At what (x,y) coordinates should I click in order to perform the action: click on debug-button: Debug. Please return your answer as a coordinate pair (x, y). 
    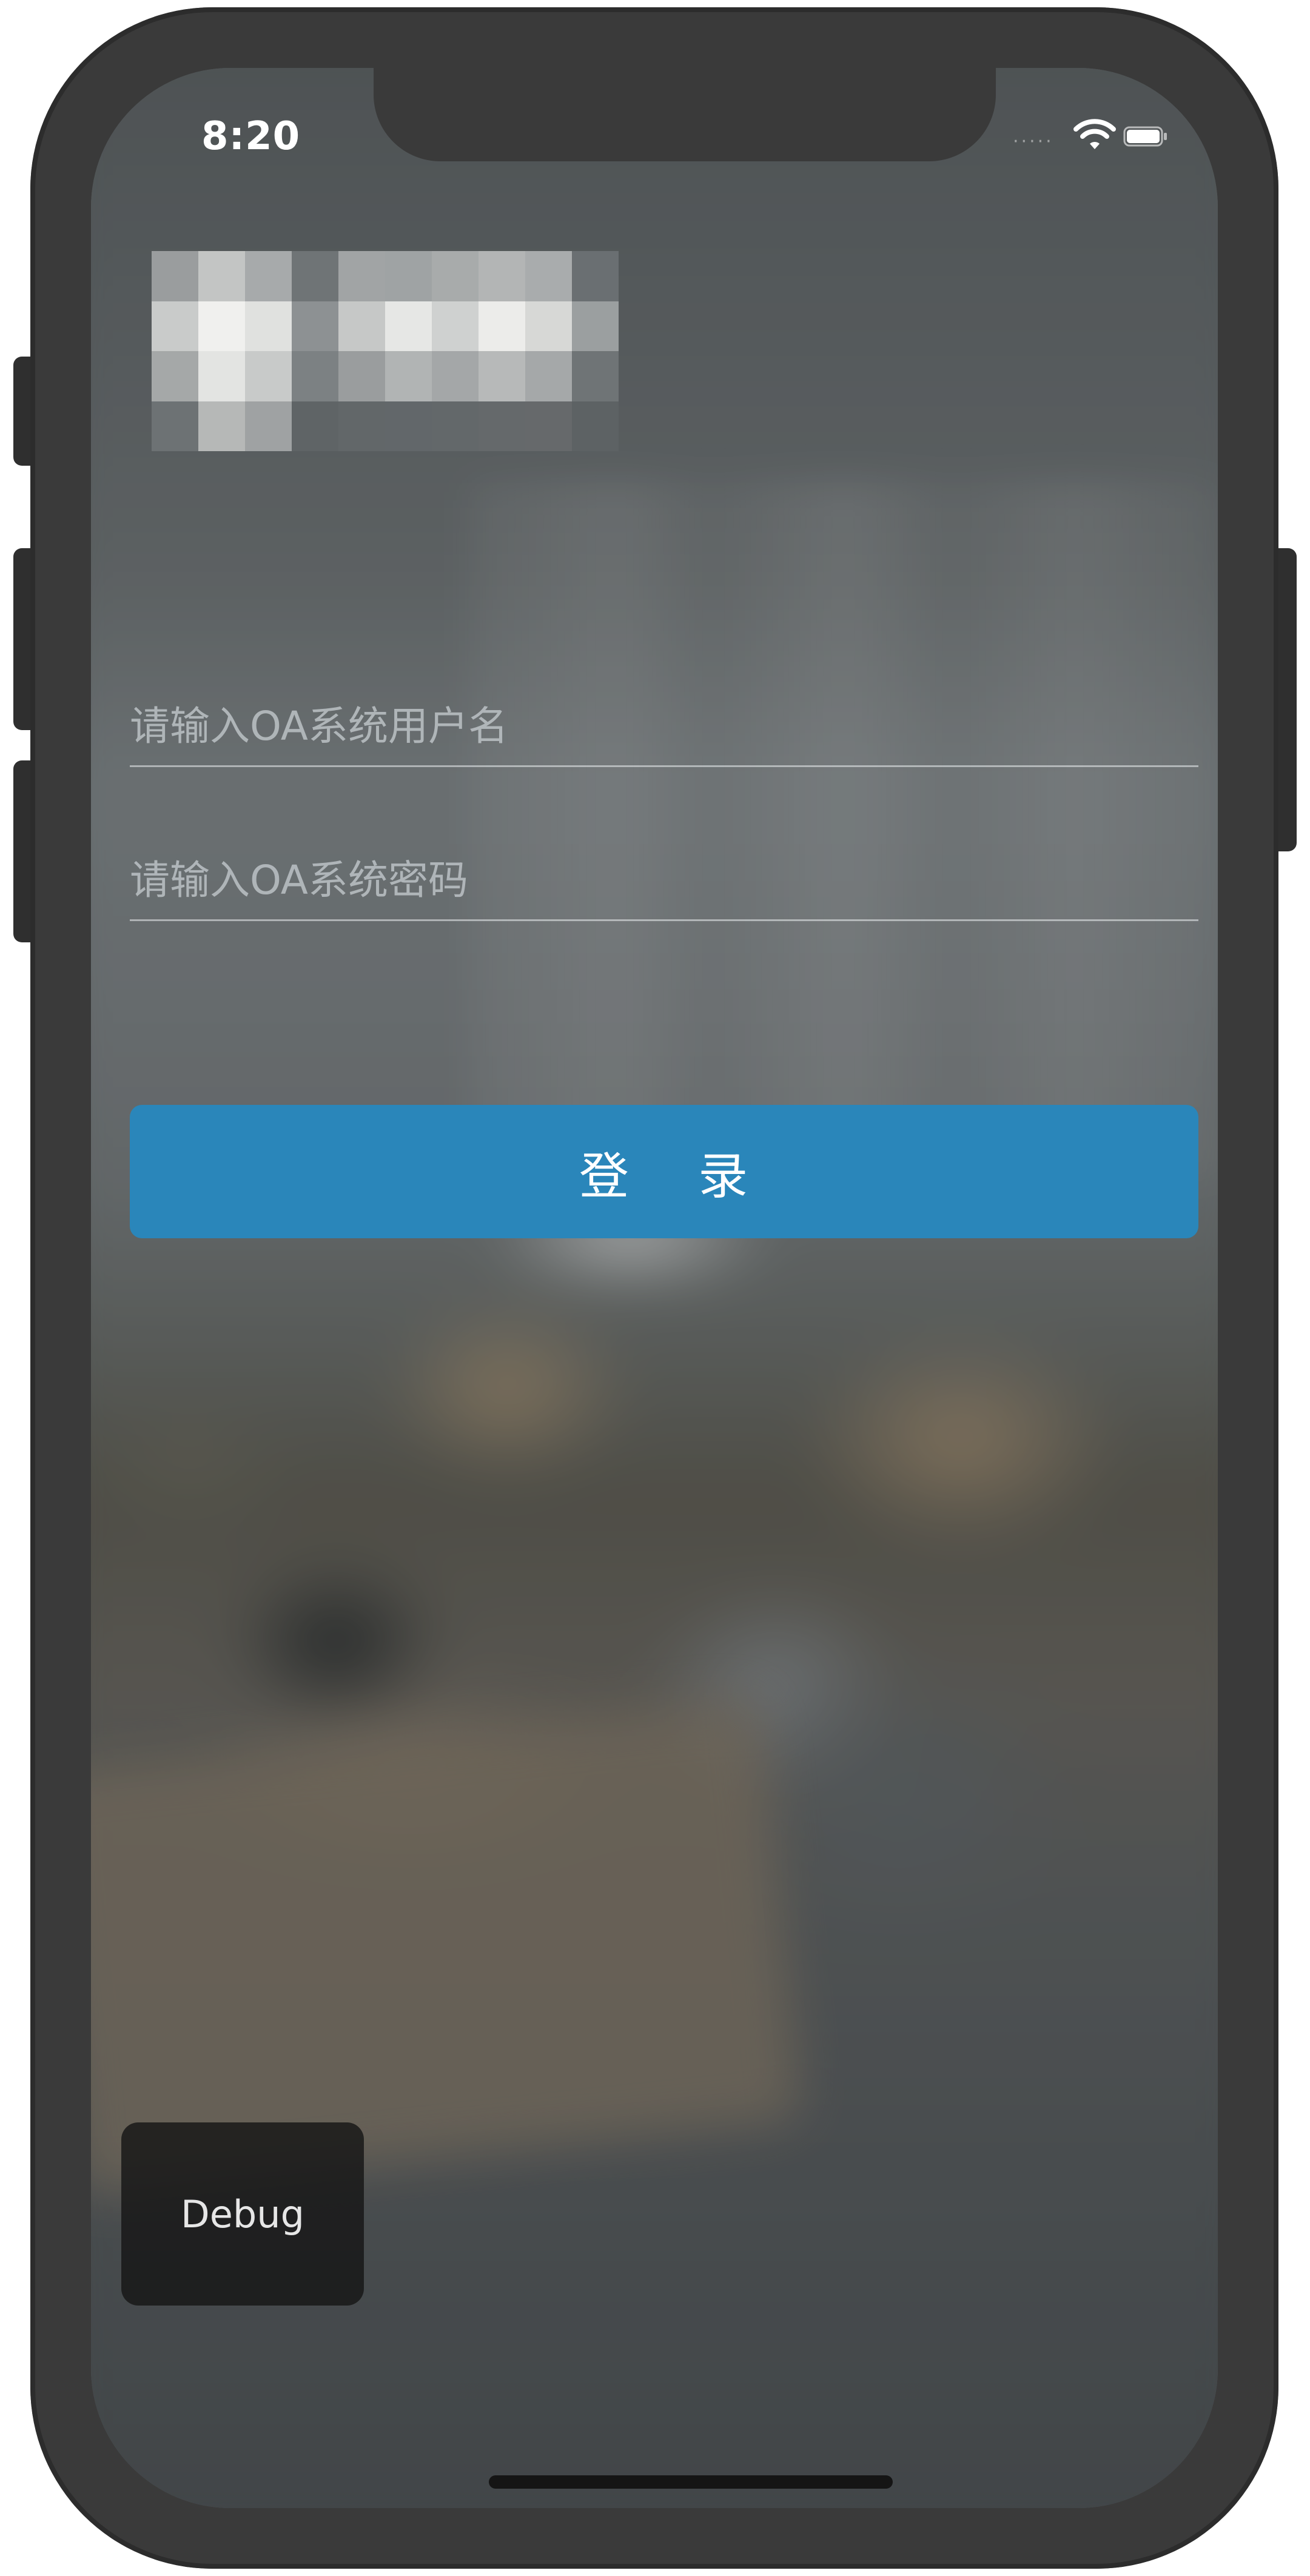
    Looking at the image, I should click on (243, 2214).